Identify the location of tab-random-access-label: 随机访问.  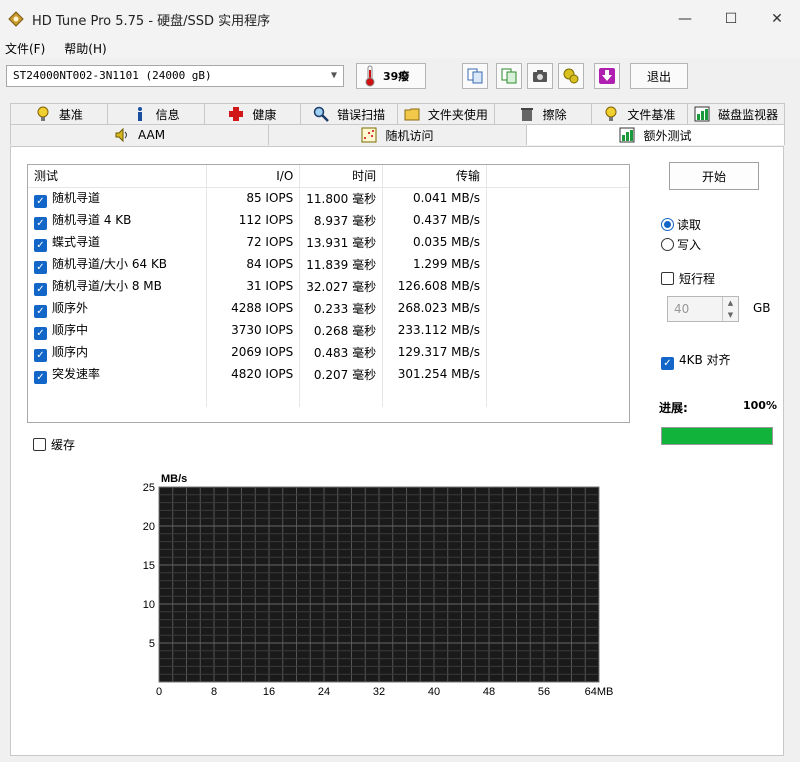
(409, 135).